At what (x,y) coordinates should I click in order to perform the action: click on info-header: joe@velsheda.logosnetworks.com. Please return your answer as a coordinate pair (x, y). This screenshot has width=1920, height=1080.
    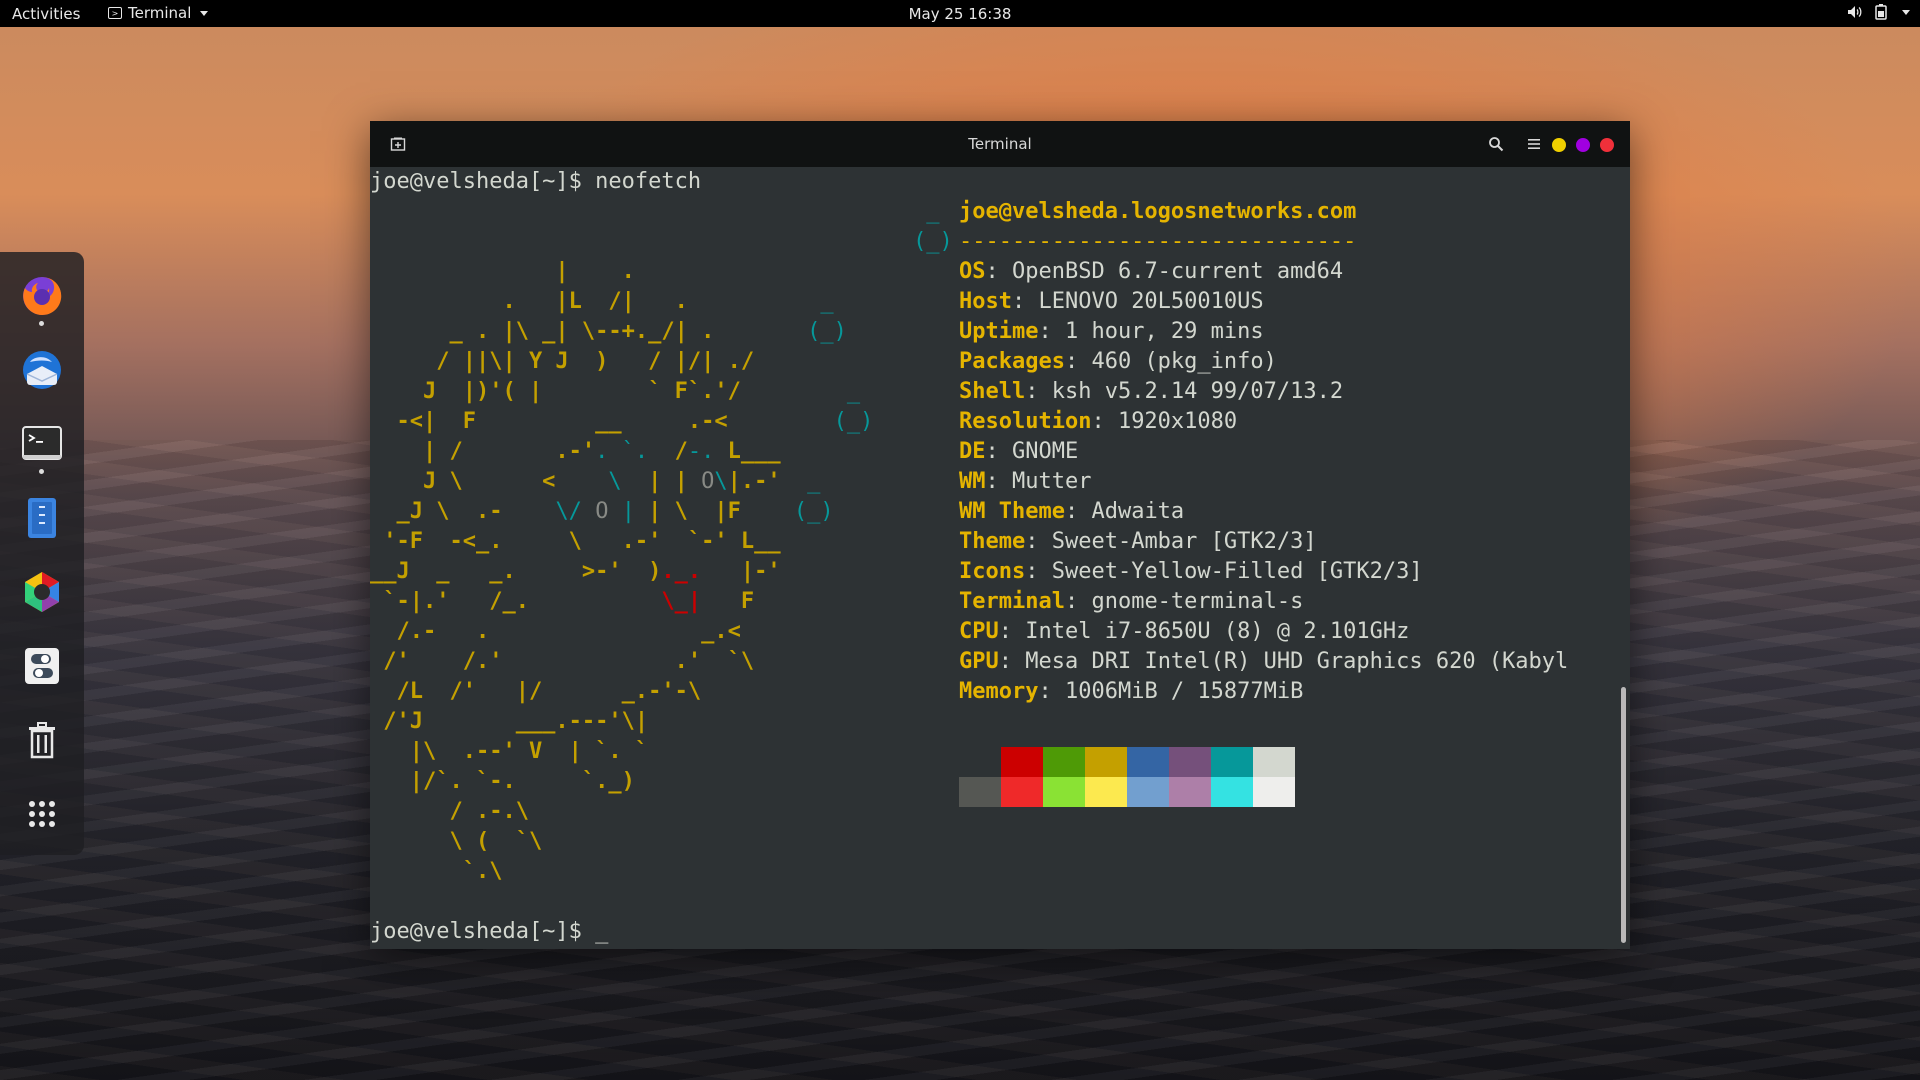
    Looking at the image, I should click on (1158, 211).